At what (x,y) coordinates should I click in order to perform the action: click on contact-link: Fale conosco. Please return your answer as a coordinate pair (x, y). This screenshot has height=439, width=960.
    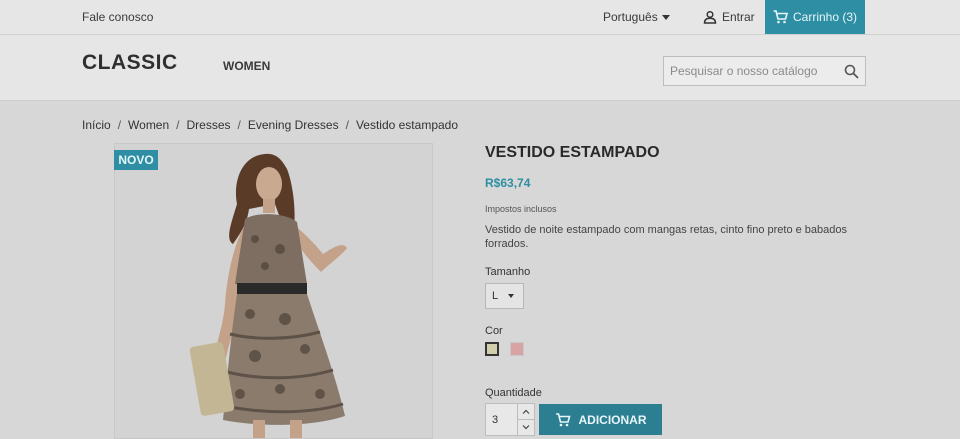
    Looking at the image, I should click on (117, 17).